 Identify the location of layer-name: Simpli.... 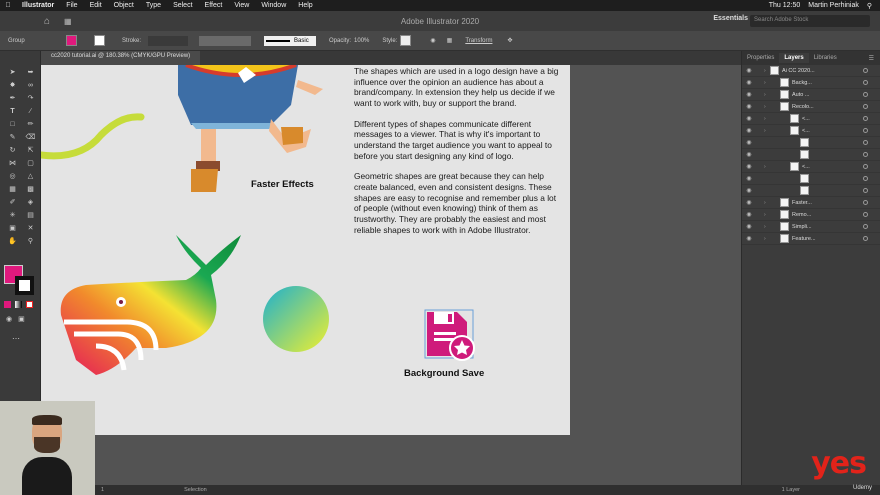
(802, 227).